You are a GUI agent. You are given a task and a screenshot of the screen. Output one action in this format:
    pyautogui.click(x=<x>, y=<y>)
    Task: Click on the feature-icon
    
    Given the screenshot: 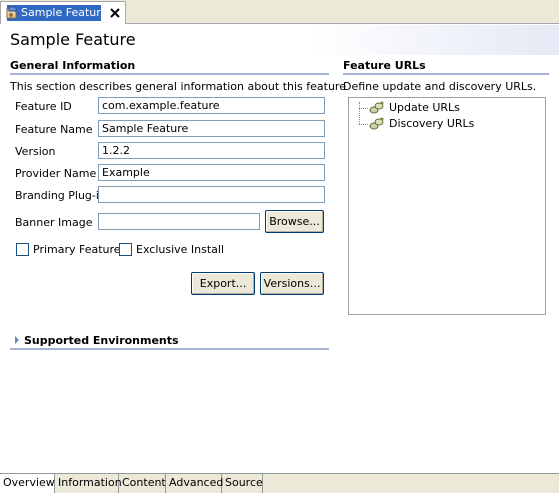 What is the action you would take?
    pyautogui.click(x=11, y=12)
    